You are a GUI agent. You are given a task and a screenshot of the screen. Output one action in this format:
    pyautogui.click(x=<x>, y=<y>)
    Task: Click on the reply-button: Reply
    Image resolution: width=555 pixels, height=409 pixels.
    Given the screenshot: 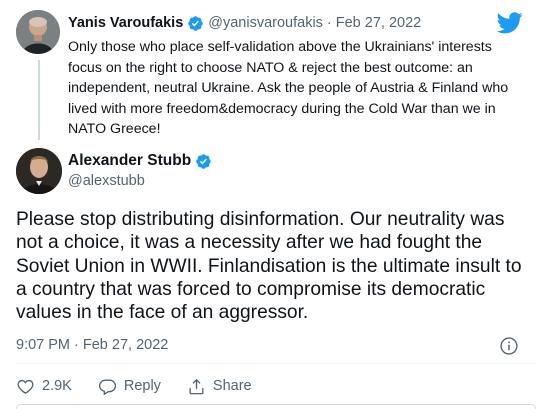 What is the action you would take?
    pyautogui.click(x=129, y=386)
    